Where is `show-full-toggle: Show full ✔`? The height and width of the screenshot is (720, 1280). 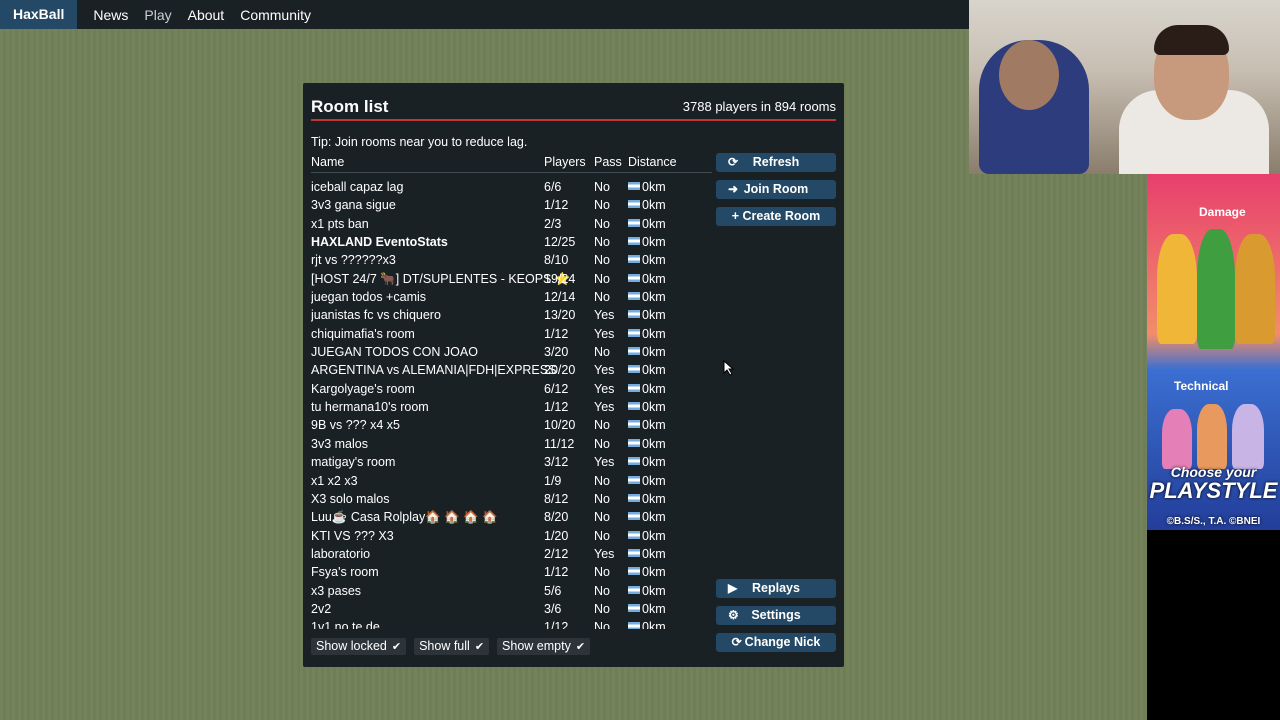
show-full-toggle: Show full ✔ is located at coordinates (452, 646).